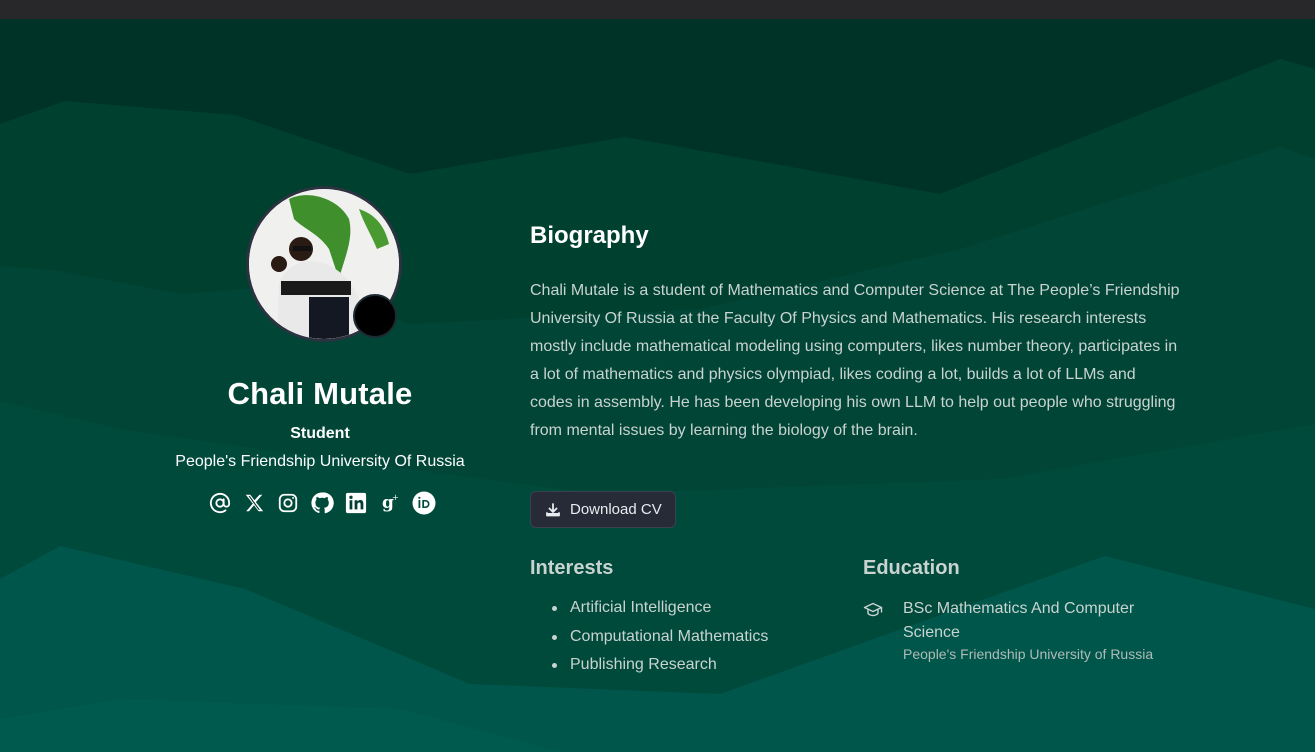 This screenshot has width=1315, height=752. Describe the element at coordinates (572, 568) in the screenshot. I see `interests-title: Interests` at that location.